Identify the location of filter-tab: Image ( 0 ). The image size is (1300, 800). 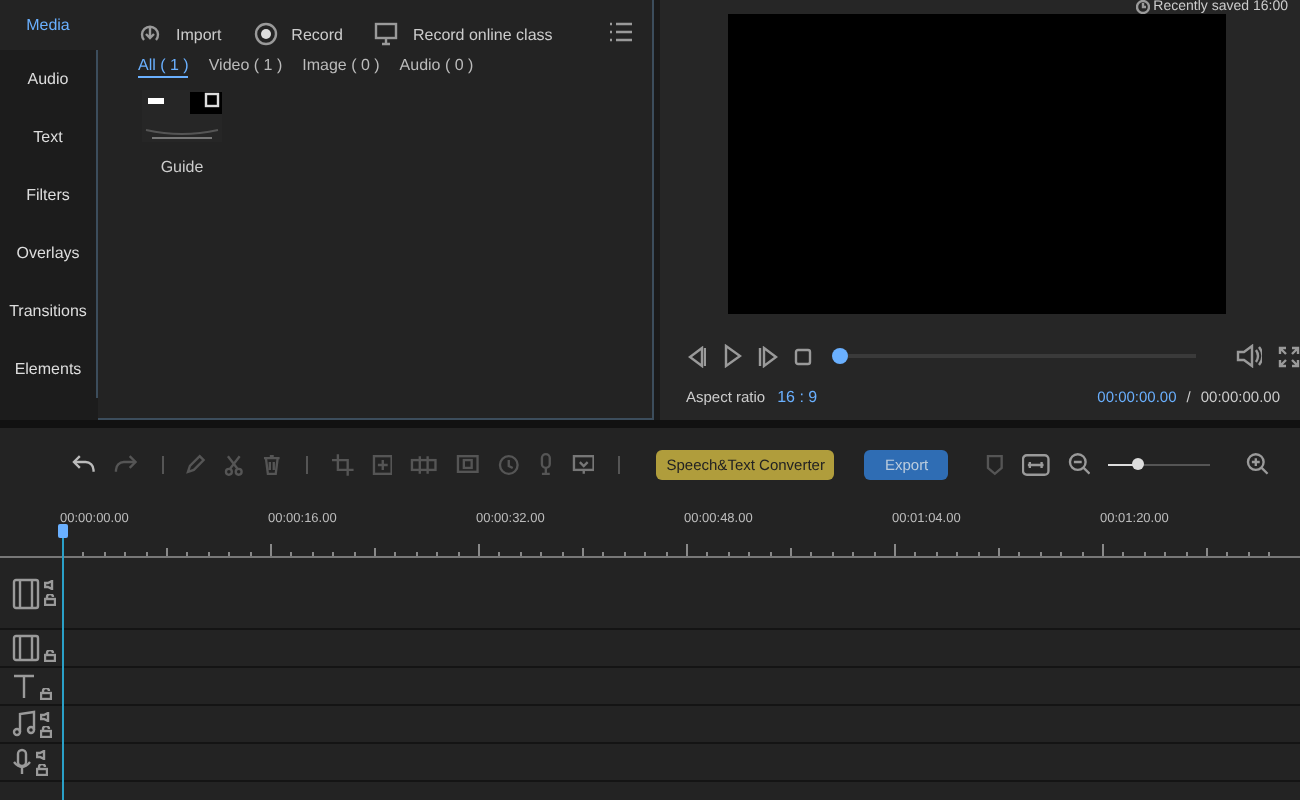
(341, 67).